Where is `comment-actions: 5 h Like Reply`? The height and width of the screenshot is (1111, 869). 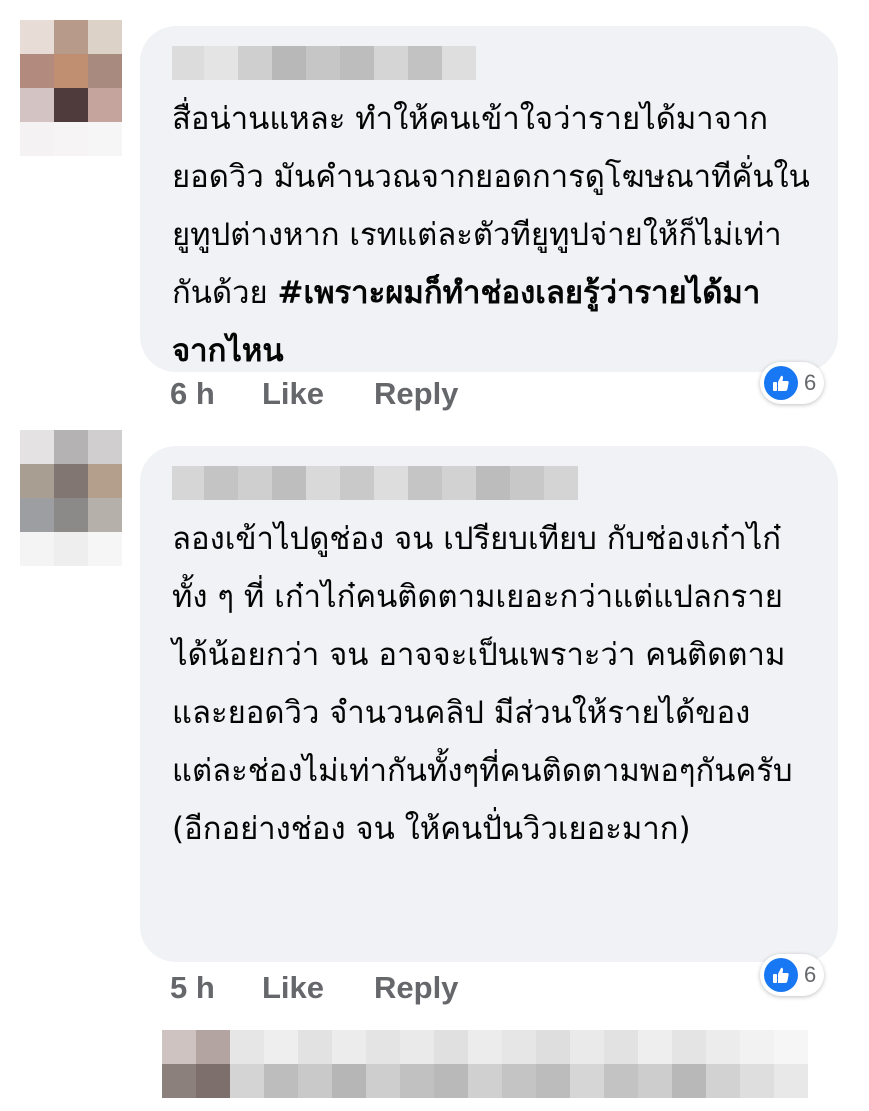 comment-actions: 5 h Like Reply is located at coordinates (314, 988).